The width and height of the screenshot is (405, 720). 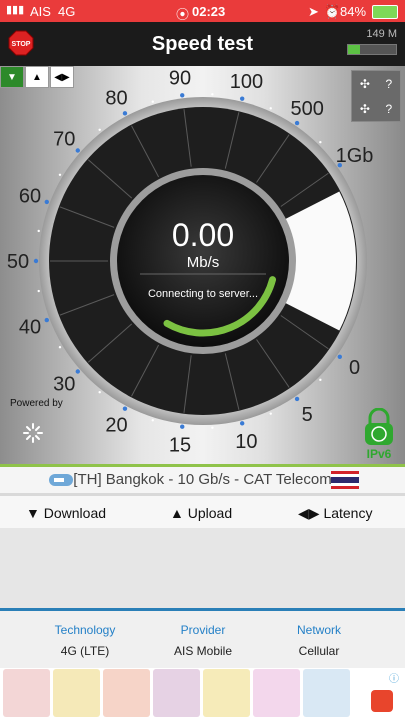 What do you see at coordinates (309, 513) in the screenshot?
I see `latency-arrows-icon: ◀▶` at bounding box center [309, 513].